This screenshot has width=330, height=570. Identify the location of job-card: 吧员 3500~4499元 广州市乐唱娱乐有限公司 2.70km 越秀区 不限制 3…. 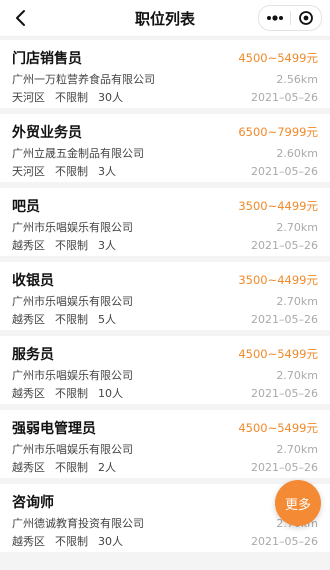
(165, 222).